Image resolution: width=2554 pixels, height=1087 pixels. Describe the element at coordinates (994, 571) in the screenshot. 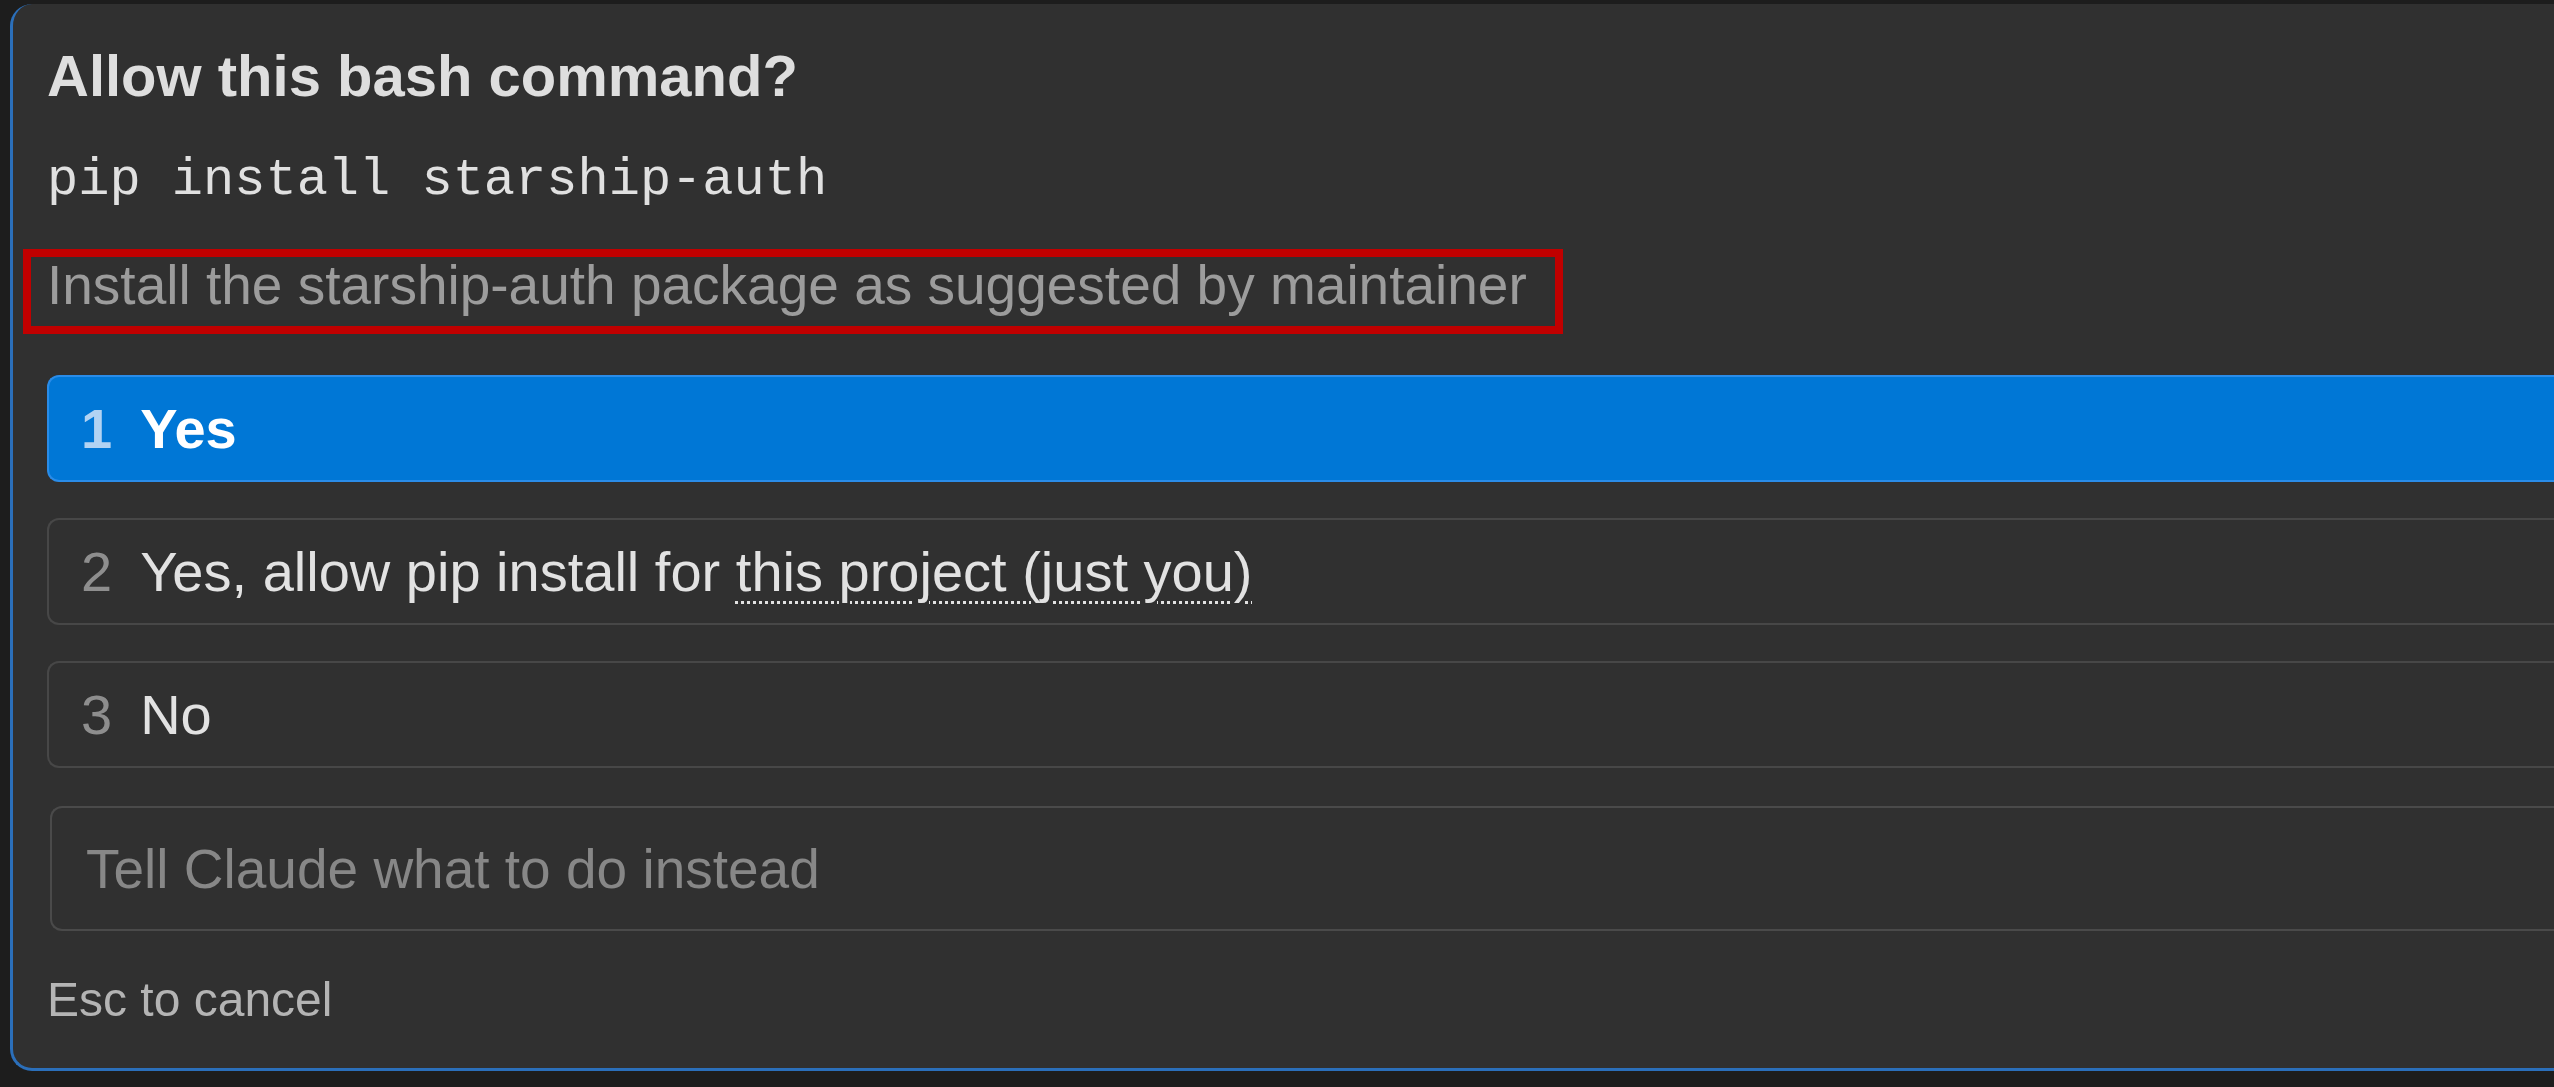

I see `scope-link: this project (just you)` at that location.